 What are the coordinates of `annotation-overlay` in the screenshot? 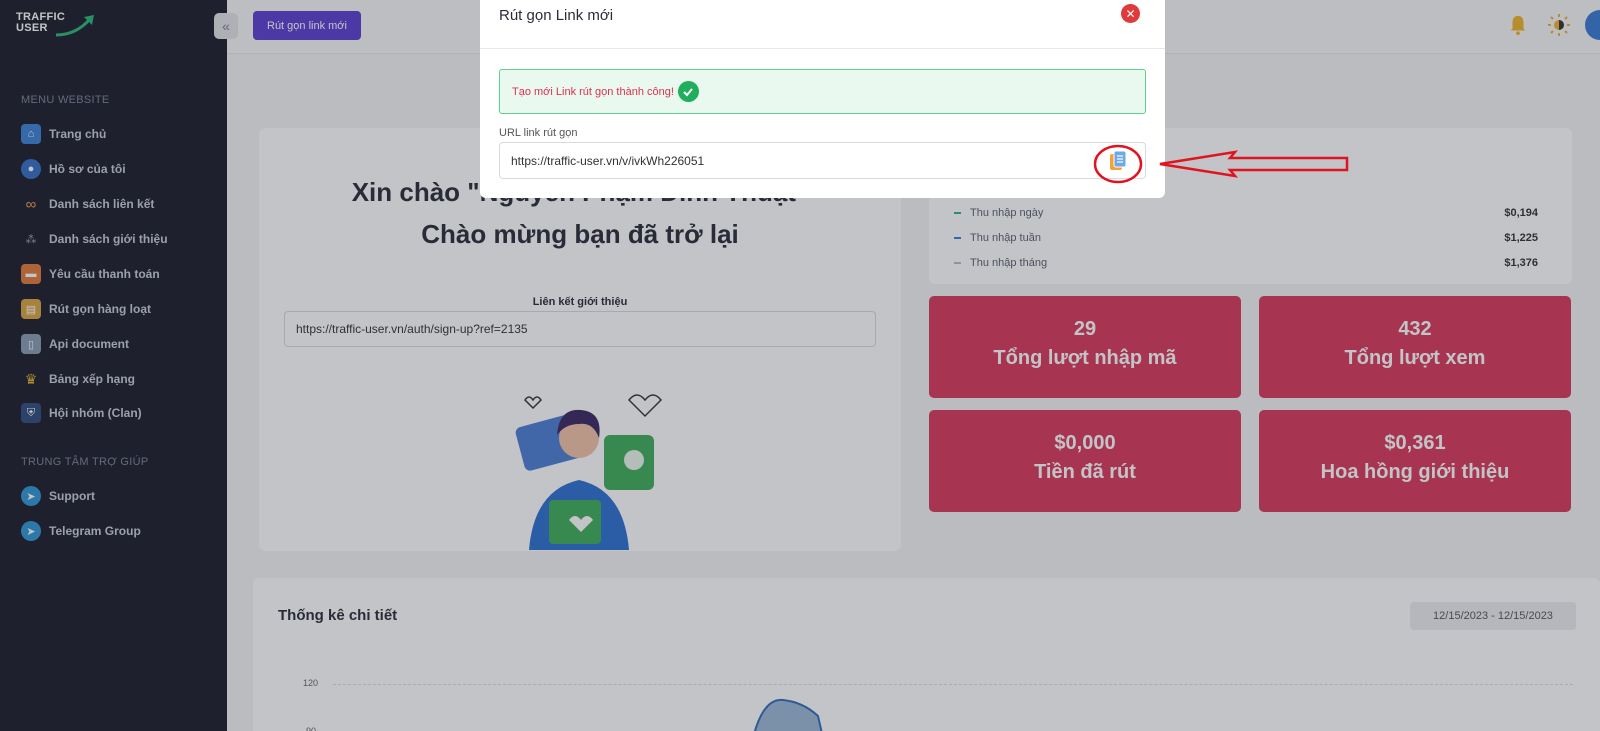 It's located at (1221, 164).